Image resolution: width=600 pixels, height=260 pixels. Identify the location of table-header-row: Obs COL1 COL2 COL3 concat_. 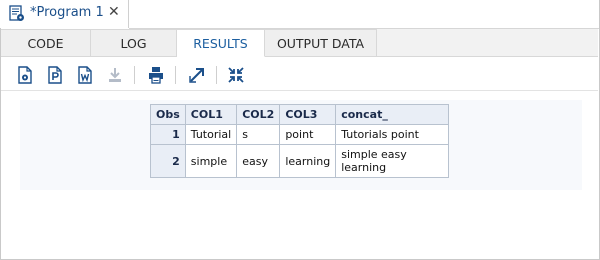
(300, 114).